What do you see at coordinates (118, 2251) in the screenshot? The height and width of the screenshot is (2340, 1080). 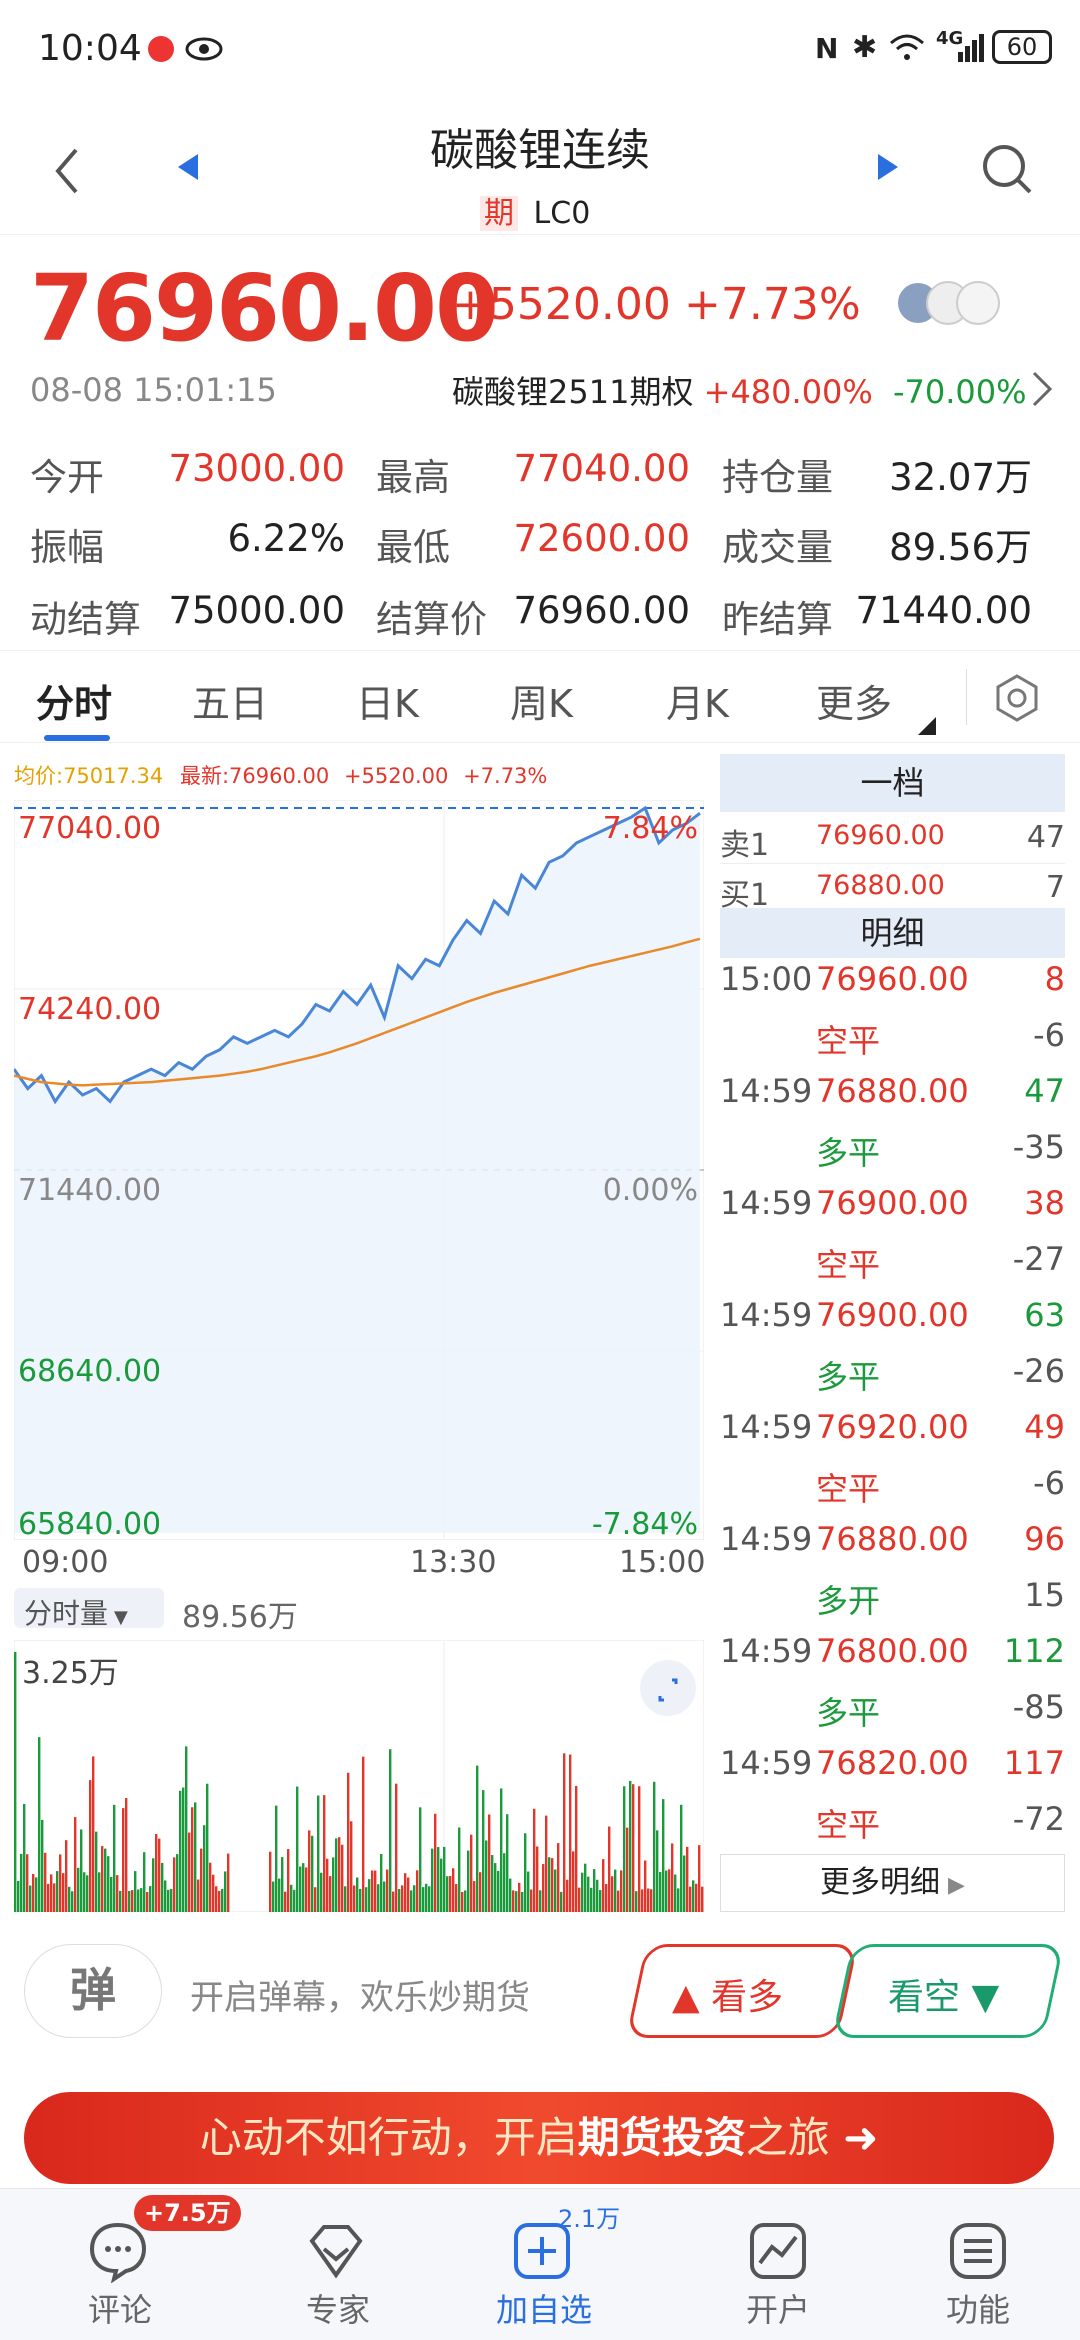 I see `comment-icon` at bounding box center [118, 2251].